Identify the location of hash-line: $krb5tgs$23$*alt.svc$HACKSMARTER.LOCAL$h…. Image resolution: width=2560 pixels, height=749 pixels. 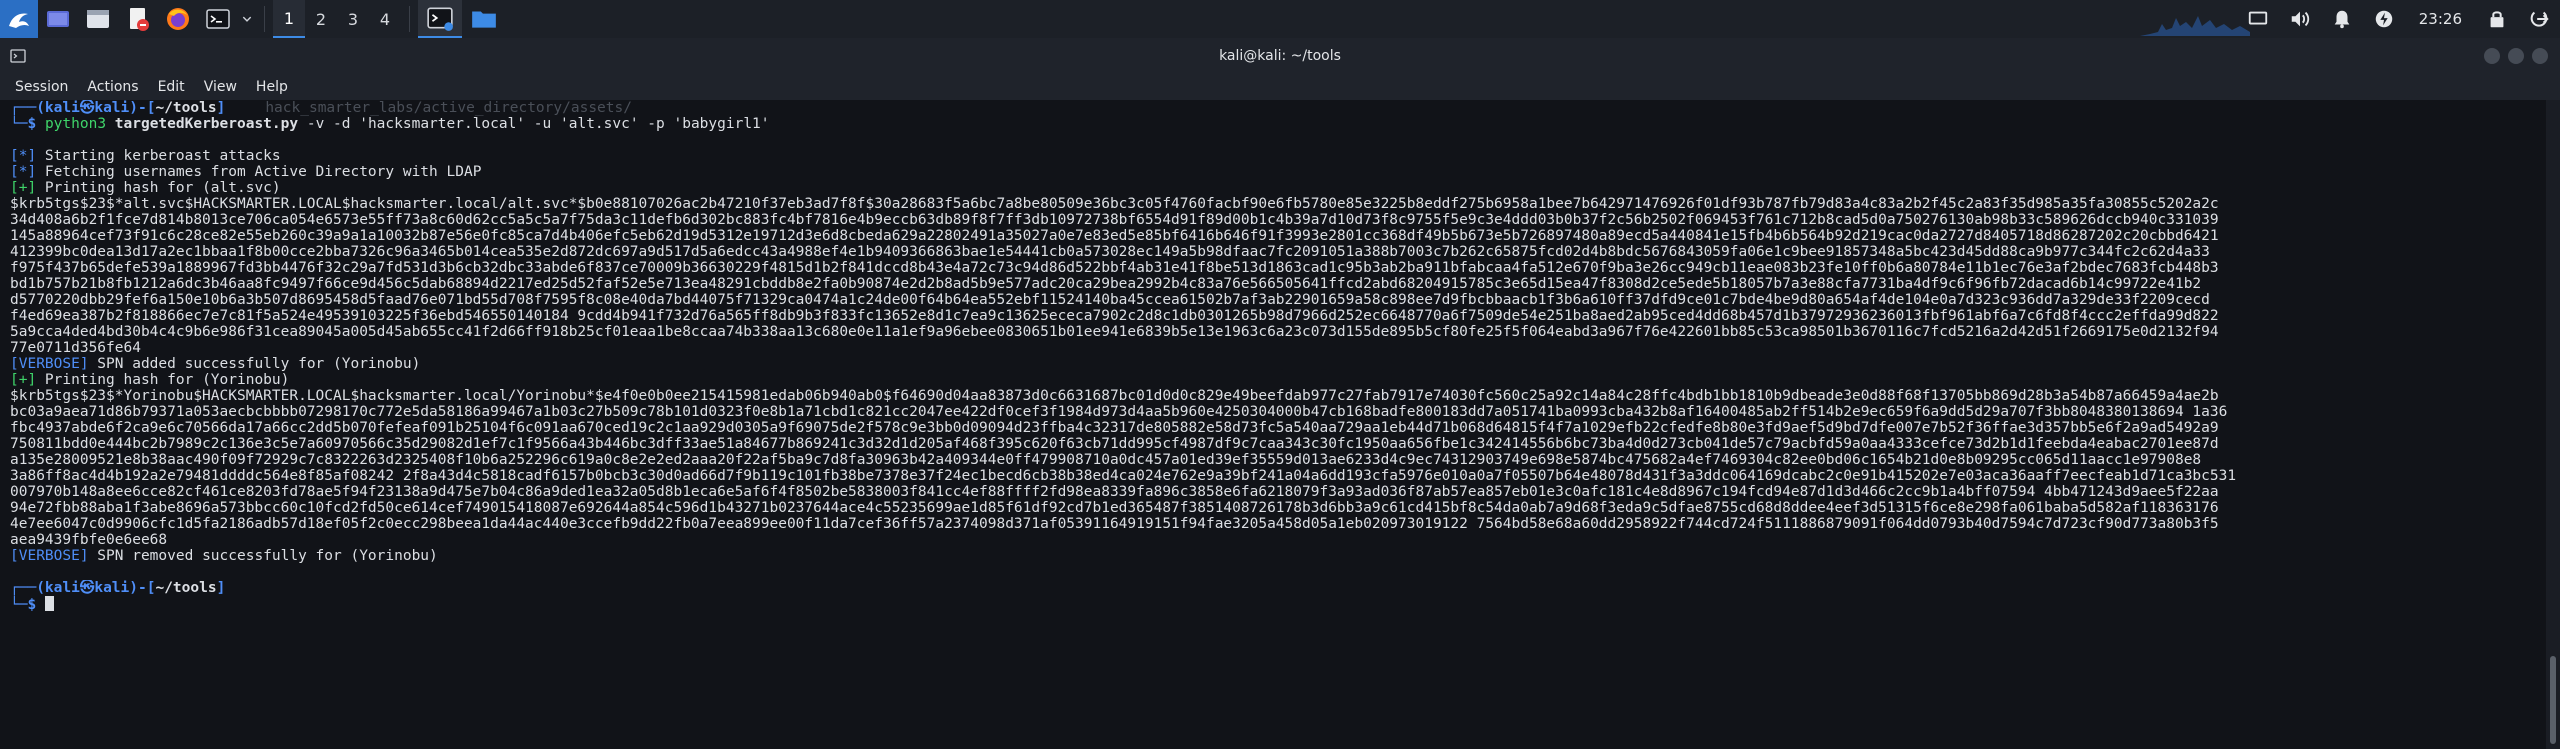
(1114, 204).